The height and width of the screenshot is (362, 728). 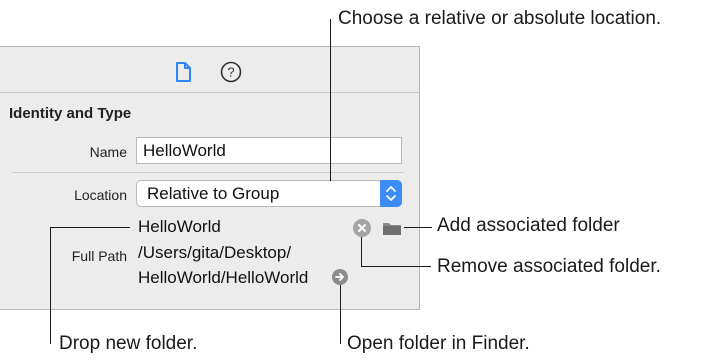 I want to click on close-icon, so click(x=362, y=228).